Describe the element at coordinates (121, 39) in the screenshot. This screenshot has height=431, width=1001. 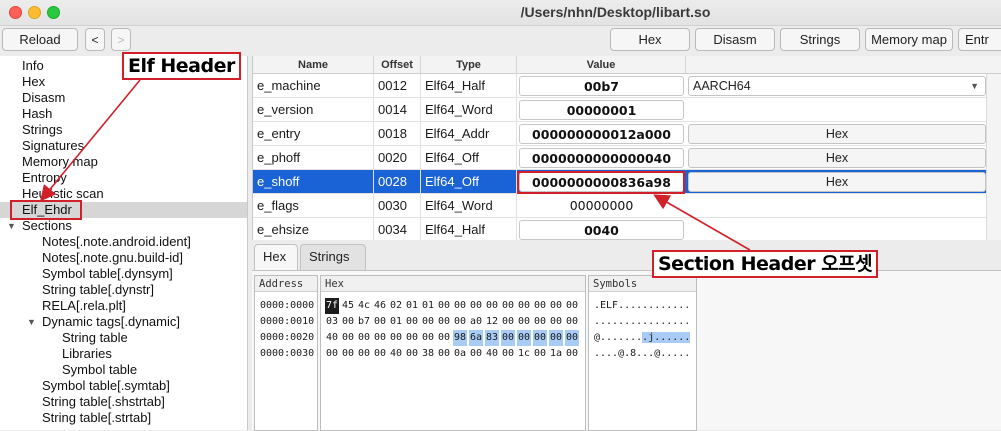
I see `forward-button: >` at that location.